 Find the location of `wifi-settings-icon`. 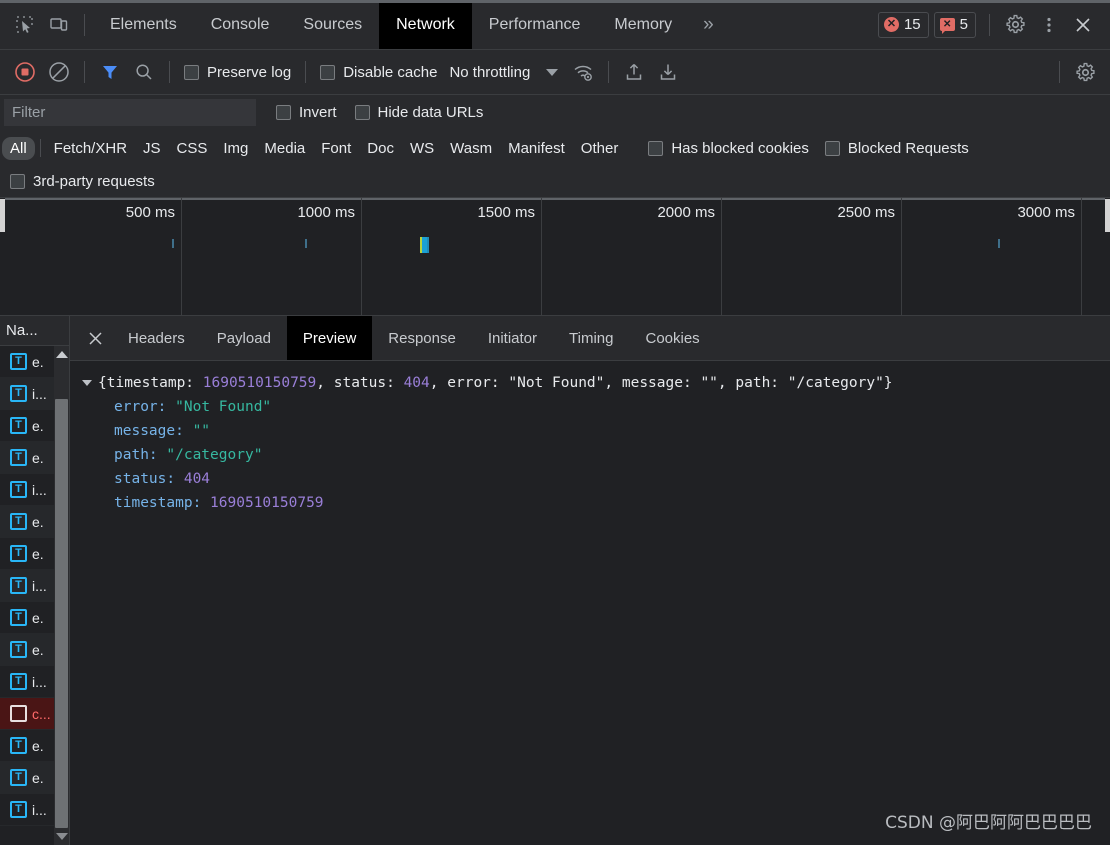

wifi-settings-icon is located at coordinates (583, 72).